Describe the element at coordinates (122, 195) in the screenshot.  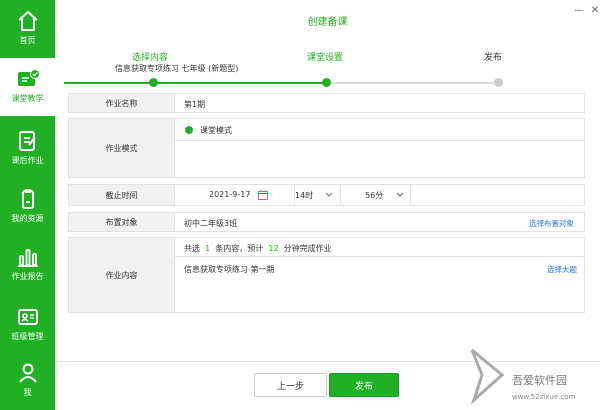
I see `label-deadline: 截止时间` at that location.